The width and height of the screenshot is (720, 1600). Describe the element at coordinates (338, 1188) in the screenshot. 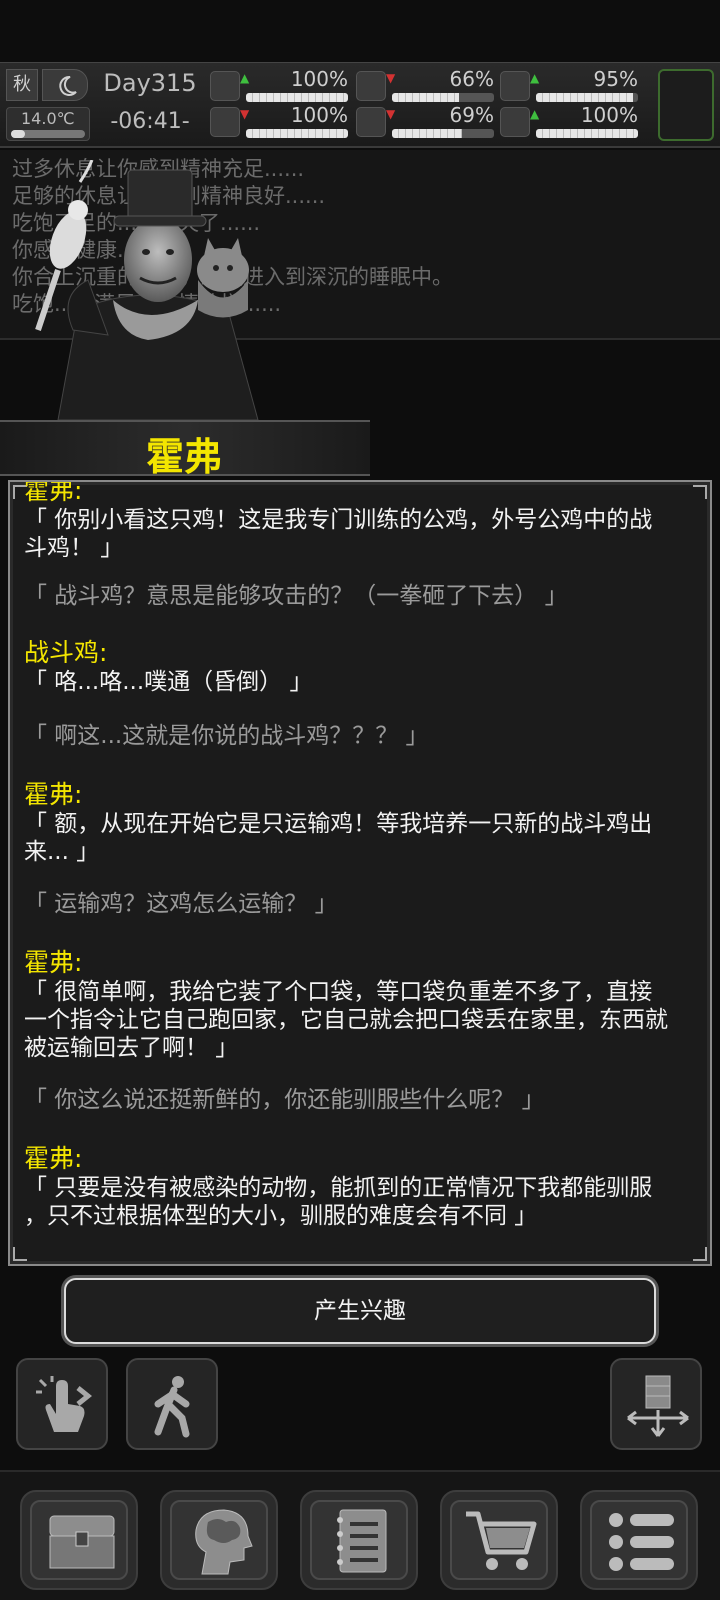

I see `dialog-line: 「 只要是没有被感染的动物，能抓到的正常情况下我都能驯服` at that location.